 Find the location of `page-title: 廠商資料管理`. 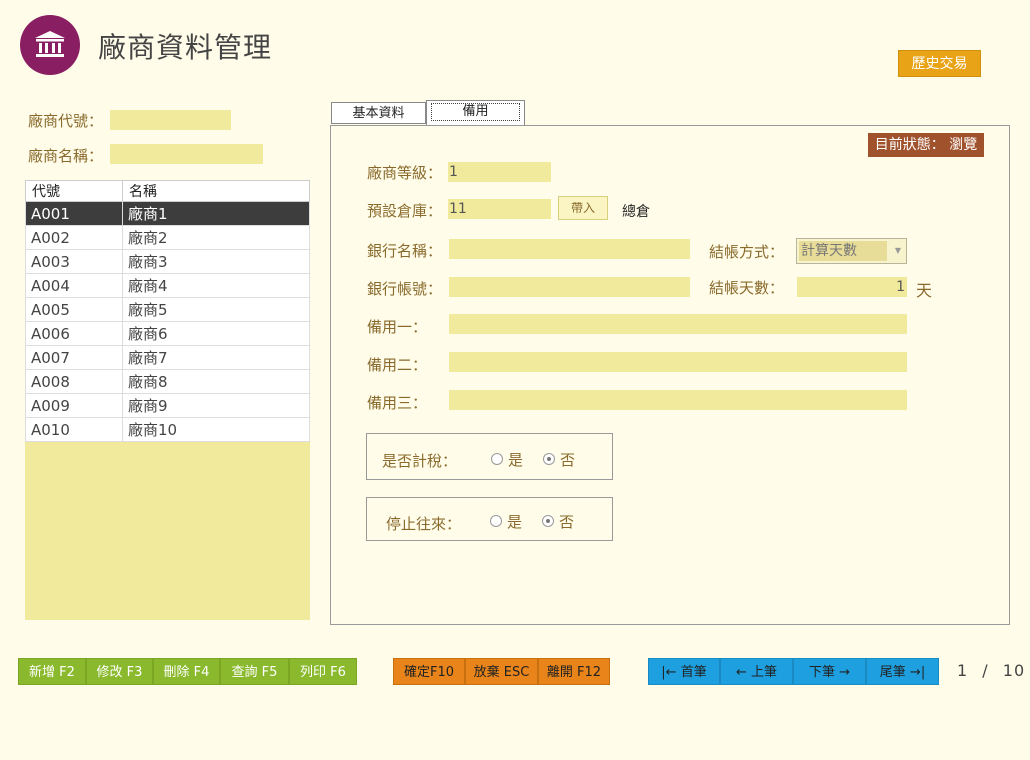

page-title: 廠商資料管理 is located at coordinates (185, 47).